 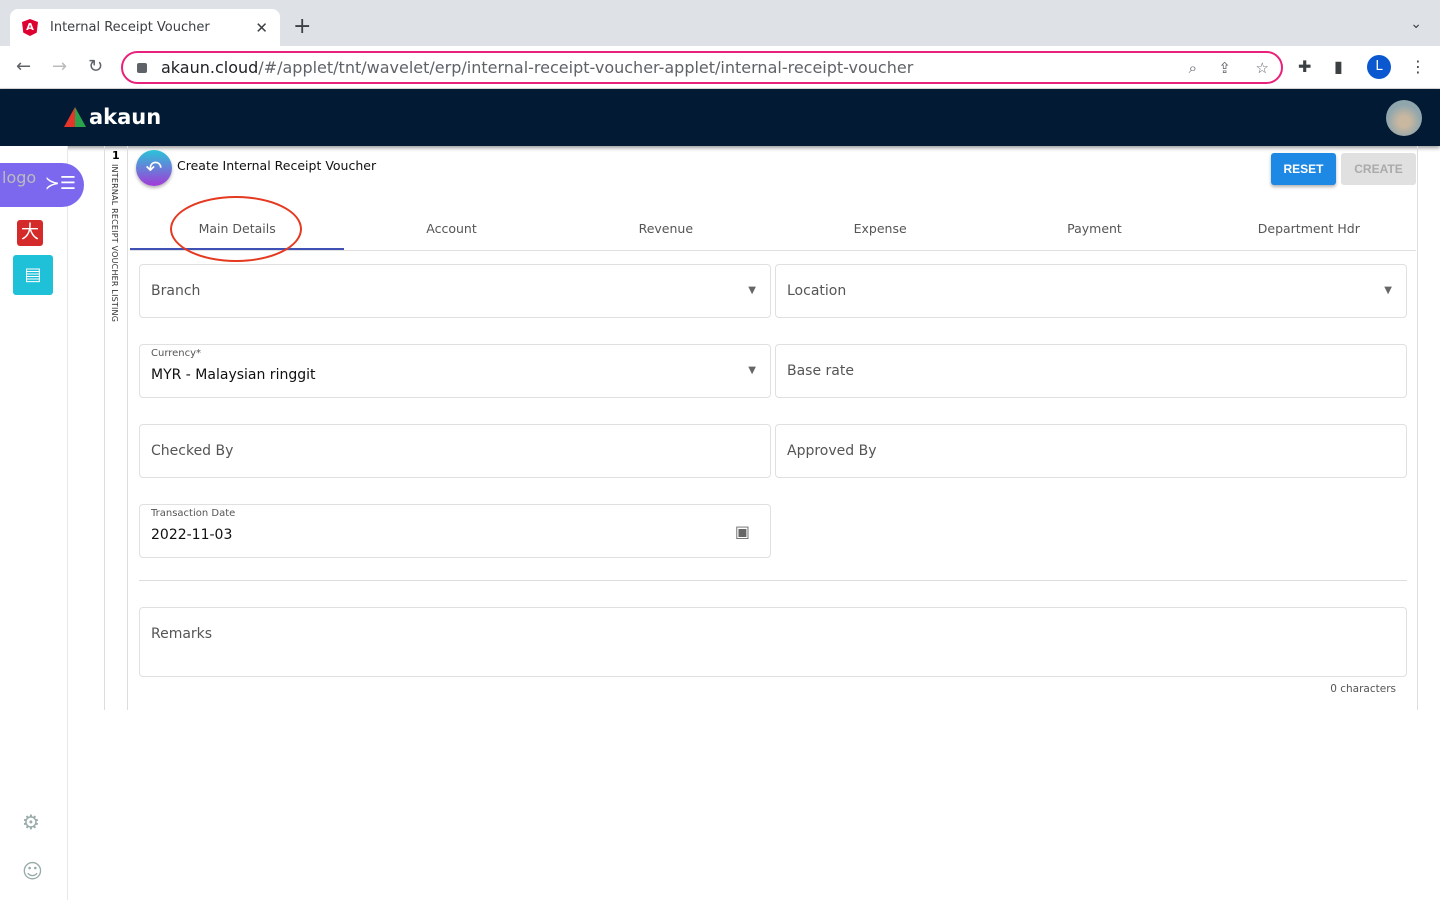 I want to click on user-avatar, so click(x=1404, y=118).